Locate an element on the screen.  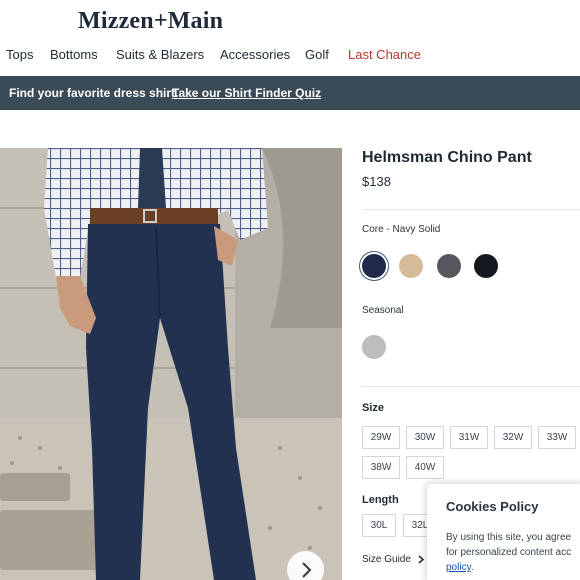
size-option-40w: 40W is located at coordinates (425, 467).